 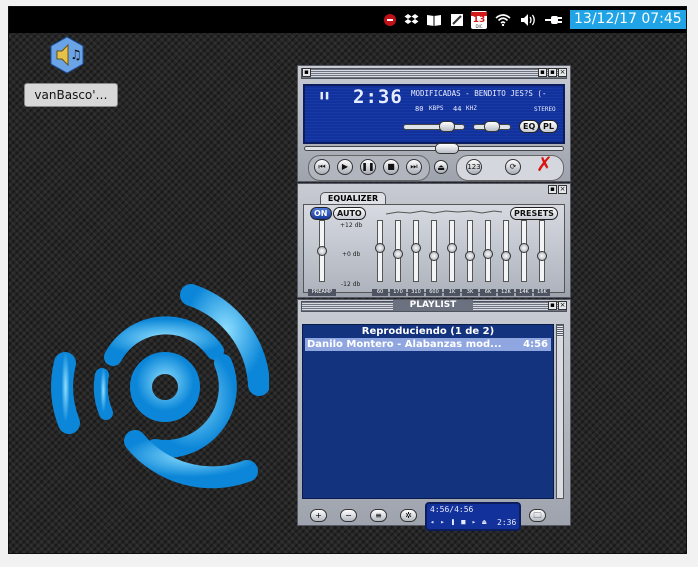 I want to click on main-titlebar, so click(x=434, y=73).